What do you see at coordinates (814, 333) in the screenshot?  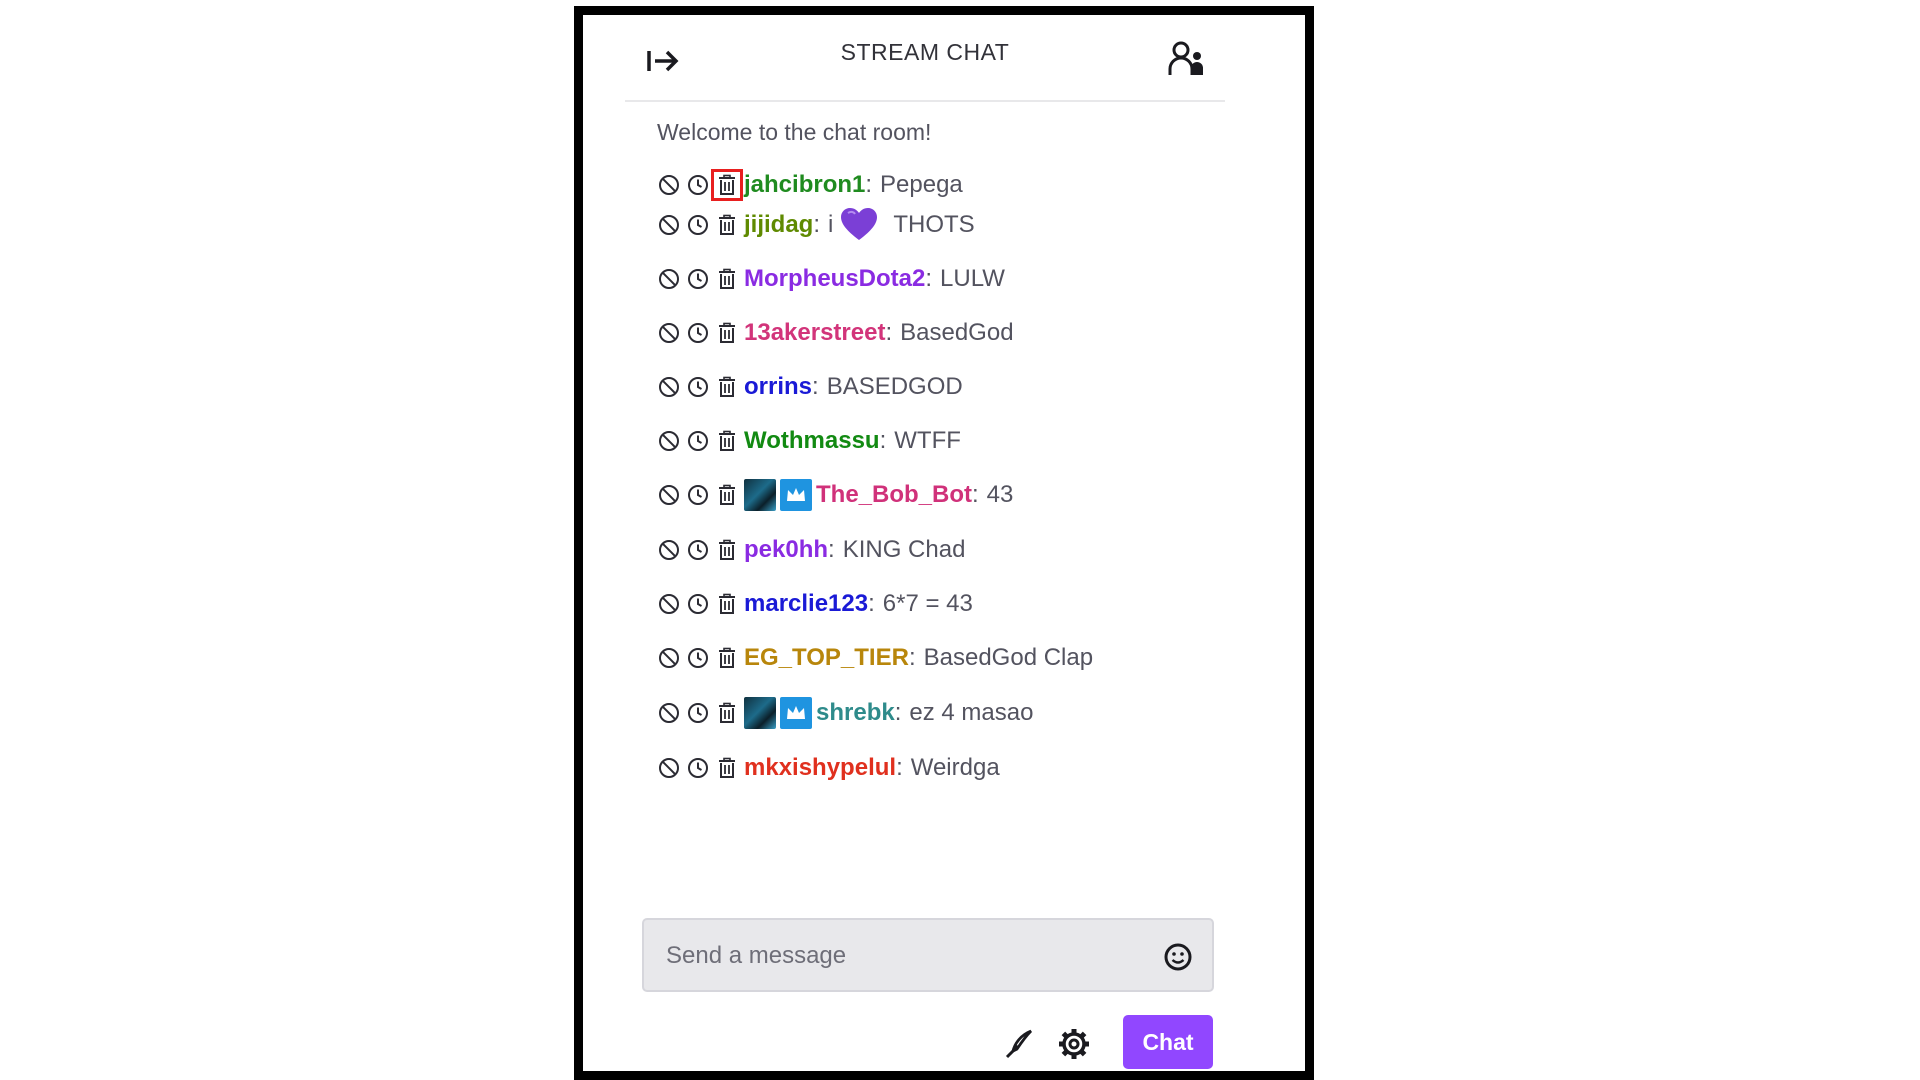 I see `chat-username: 13akerstreet` at bounding box center [814, 333].